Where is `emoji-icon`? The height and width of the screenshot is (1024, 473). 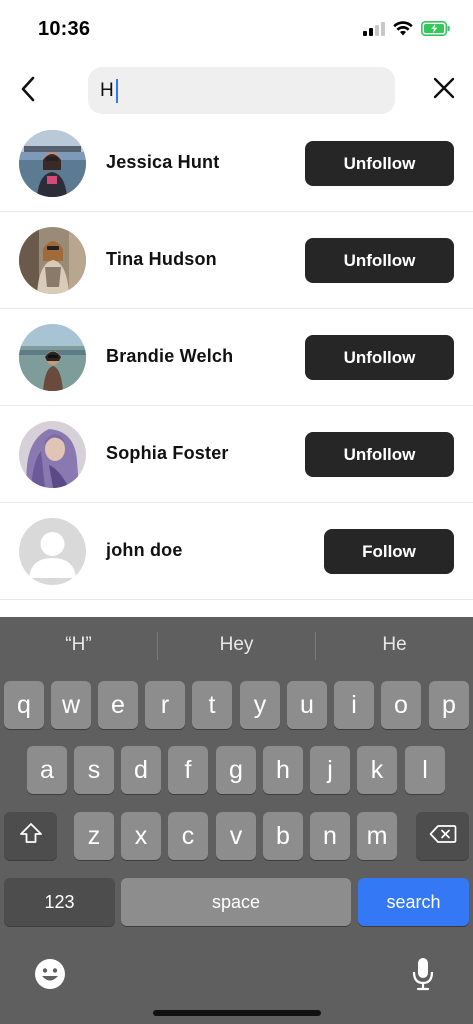 emoji-icon is located at coordinates (50, 976).